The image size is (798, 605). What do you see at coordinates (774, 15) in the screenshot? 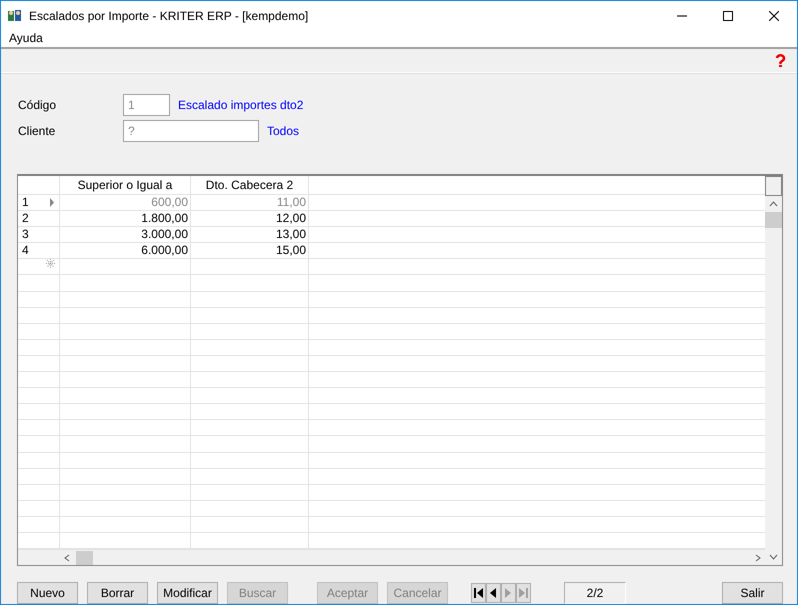
I see `close-icon` at bounding box center [774, 15].